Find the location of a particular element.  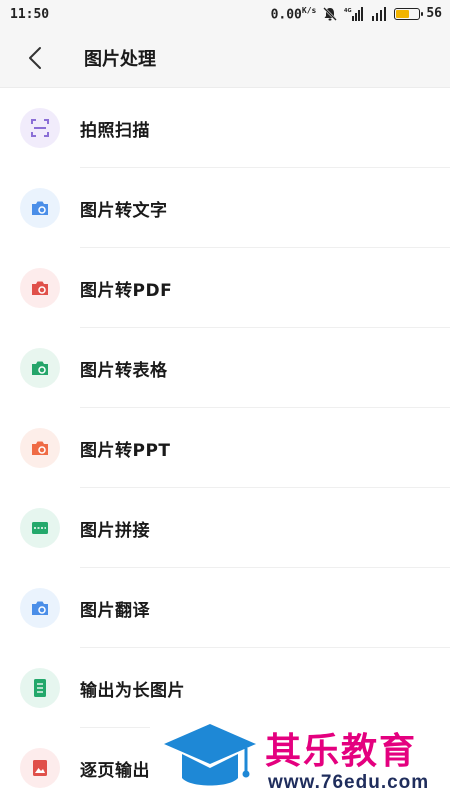

menu-item-label: 图片翻译 is located at coordinates (115, 610).